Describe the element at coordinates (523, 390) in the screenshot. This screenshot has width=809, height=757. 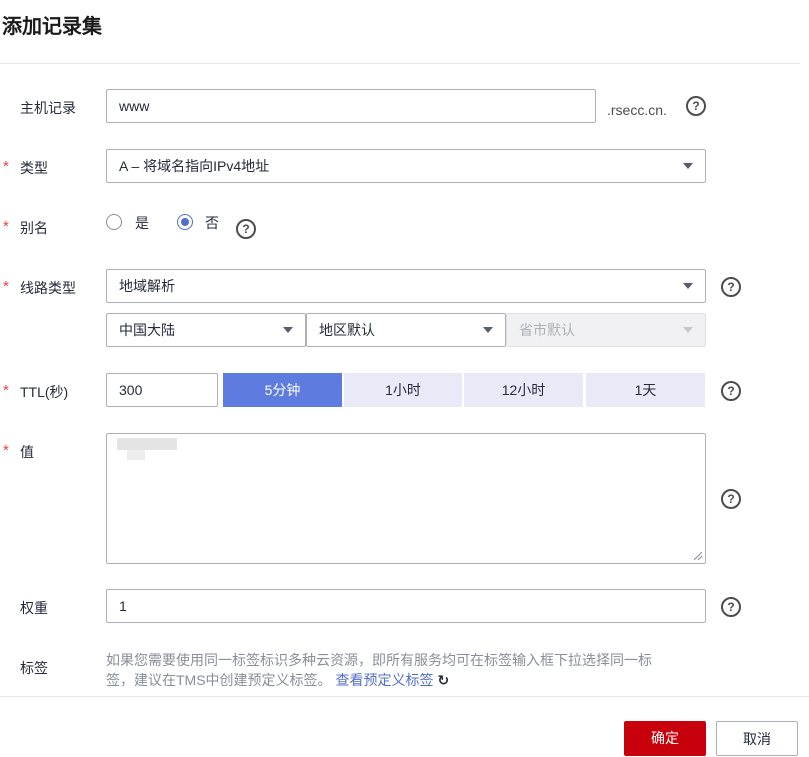
I see `ttl-preset-12hour: 12小时` at that location.